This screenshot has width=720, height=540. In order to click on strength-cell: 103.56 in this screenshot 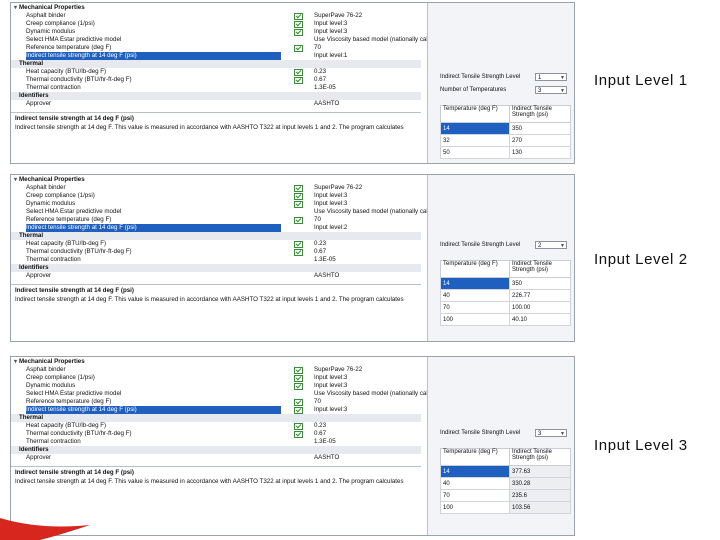, I will do `click(540, 507)`.